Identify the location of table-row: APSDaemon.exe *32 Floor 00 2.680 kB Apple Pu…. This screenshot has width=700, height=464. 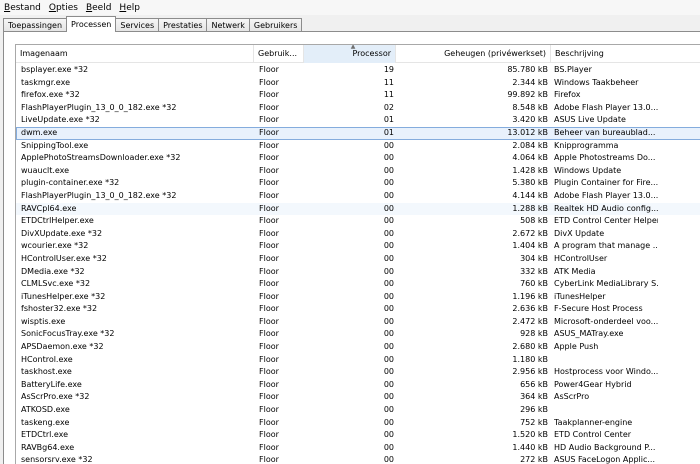
(358, 347).